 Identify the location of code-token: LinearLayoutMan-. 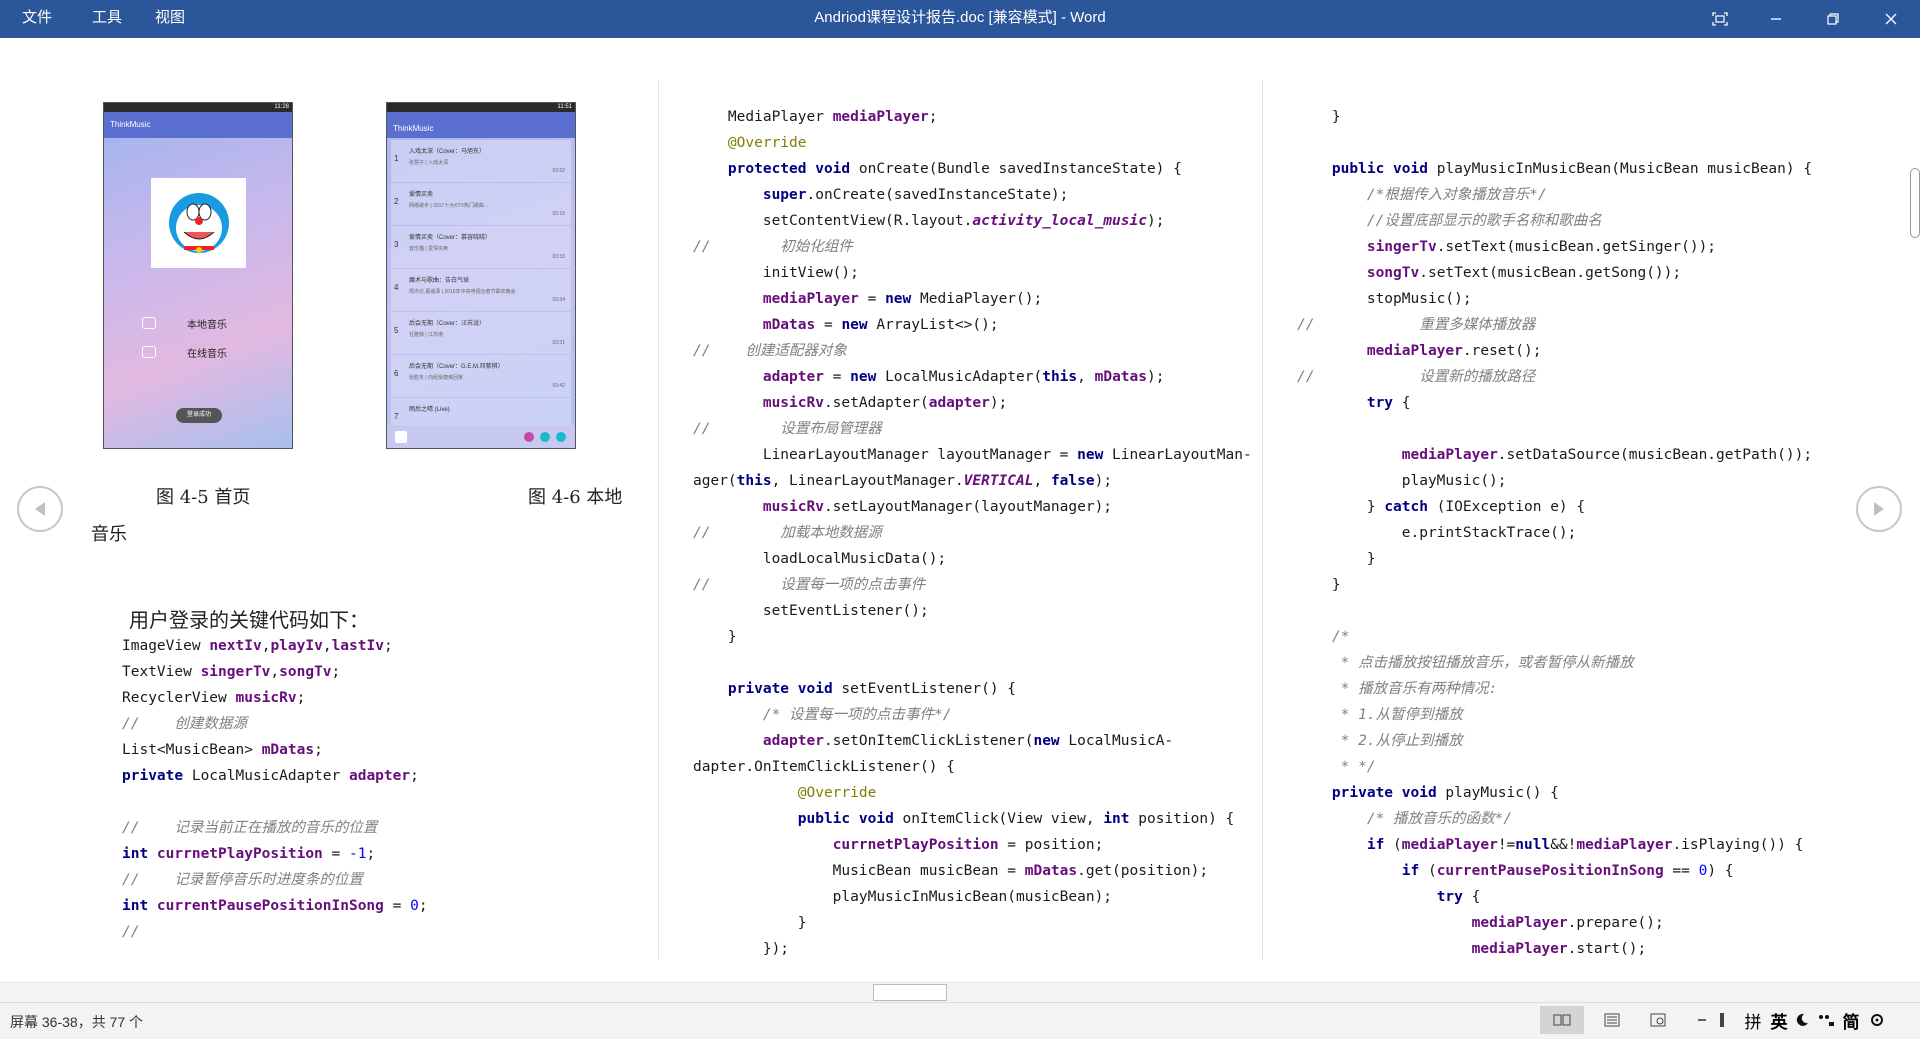
(1182, 455).